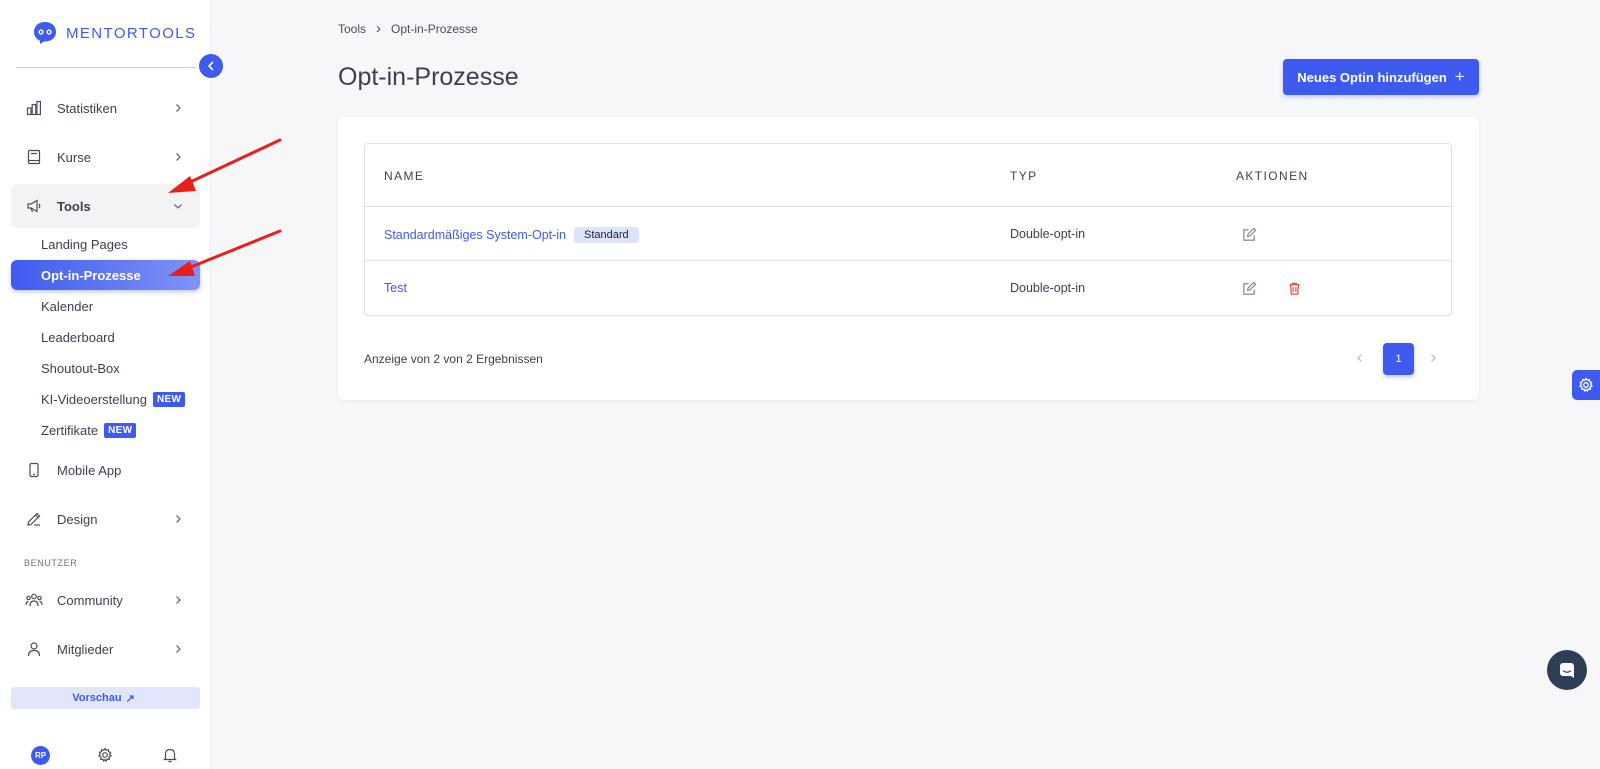 This screenshot has width=1600, height=769. What do you see at coordinates (34, 600) in the screenshot?
I see `users-icon` at bounding box center [34, 600].